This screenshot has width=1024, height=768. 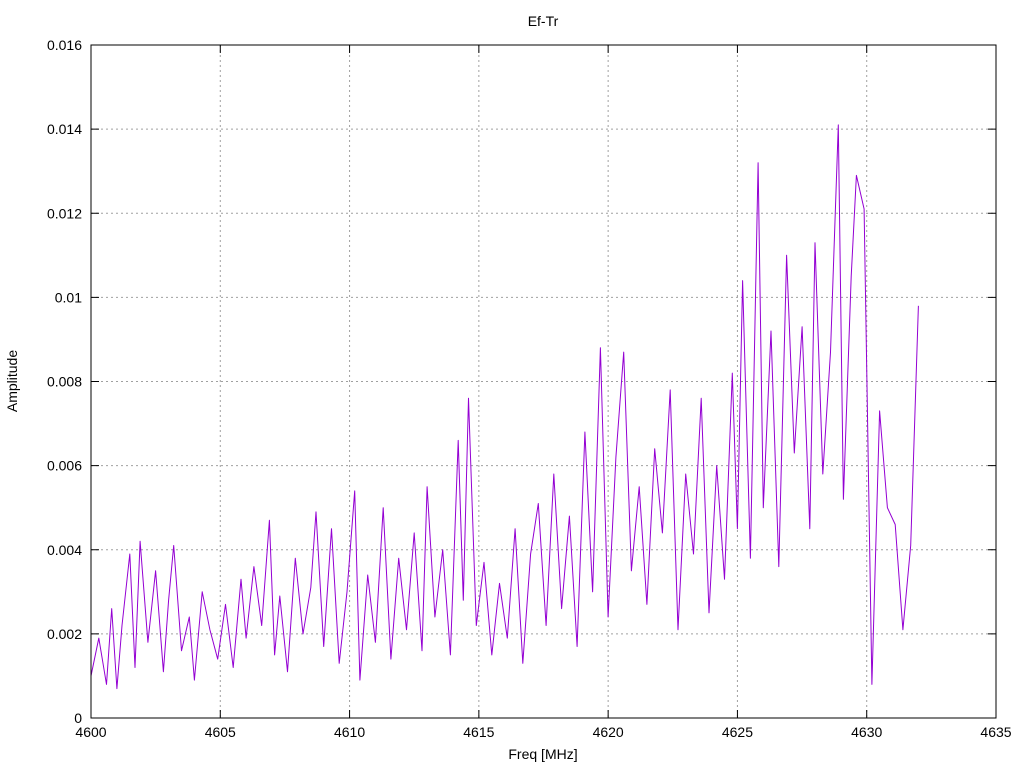 What do you see at coordinates (12, 381) in the screenshot?
I see `y-axis-label: Amplitude` at bounding box center [12, 381].